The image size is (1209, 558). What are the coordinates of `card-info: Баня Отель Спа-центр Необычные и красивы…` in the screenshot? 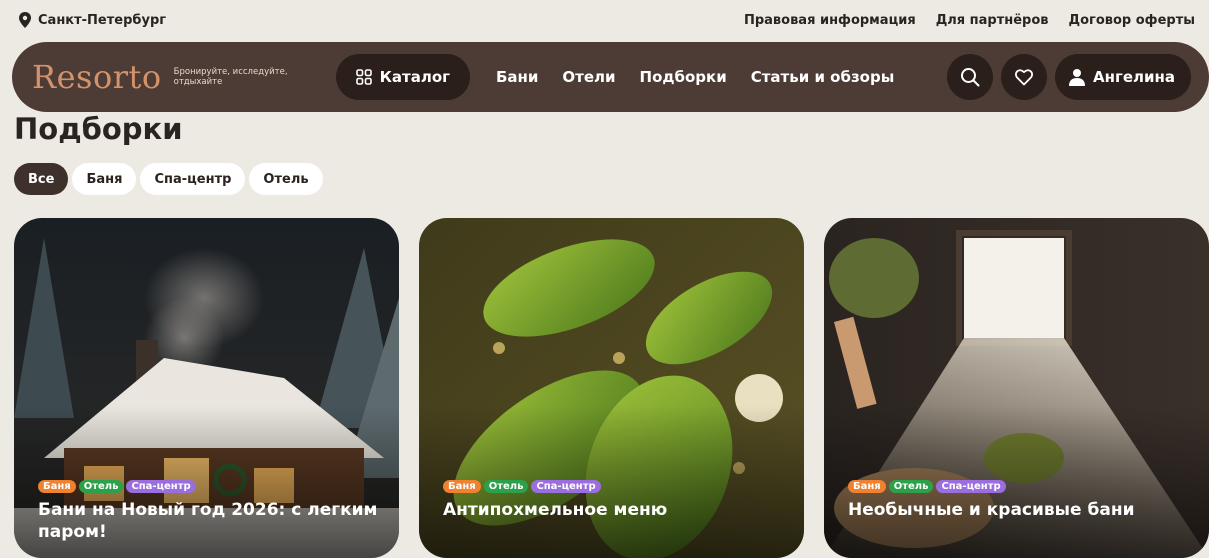 It's located at (1018, 500).